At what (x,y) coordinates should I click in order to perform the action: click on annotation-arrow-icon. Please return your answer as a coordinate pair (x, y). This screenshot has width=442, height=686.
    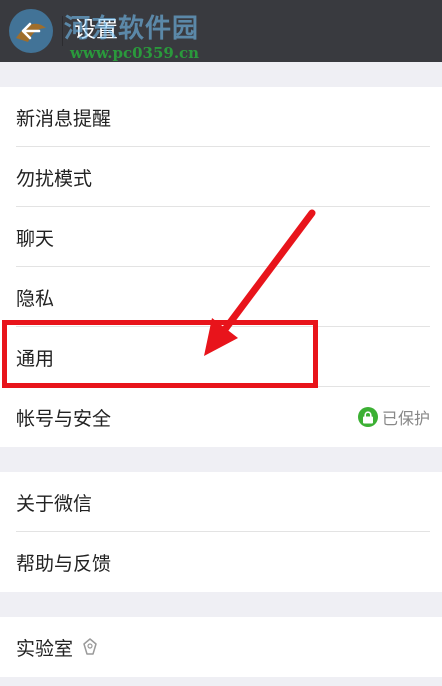
    Looking at the image, I should click on (260, 282).